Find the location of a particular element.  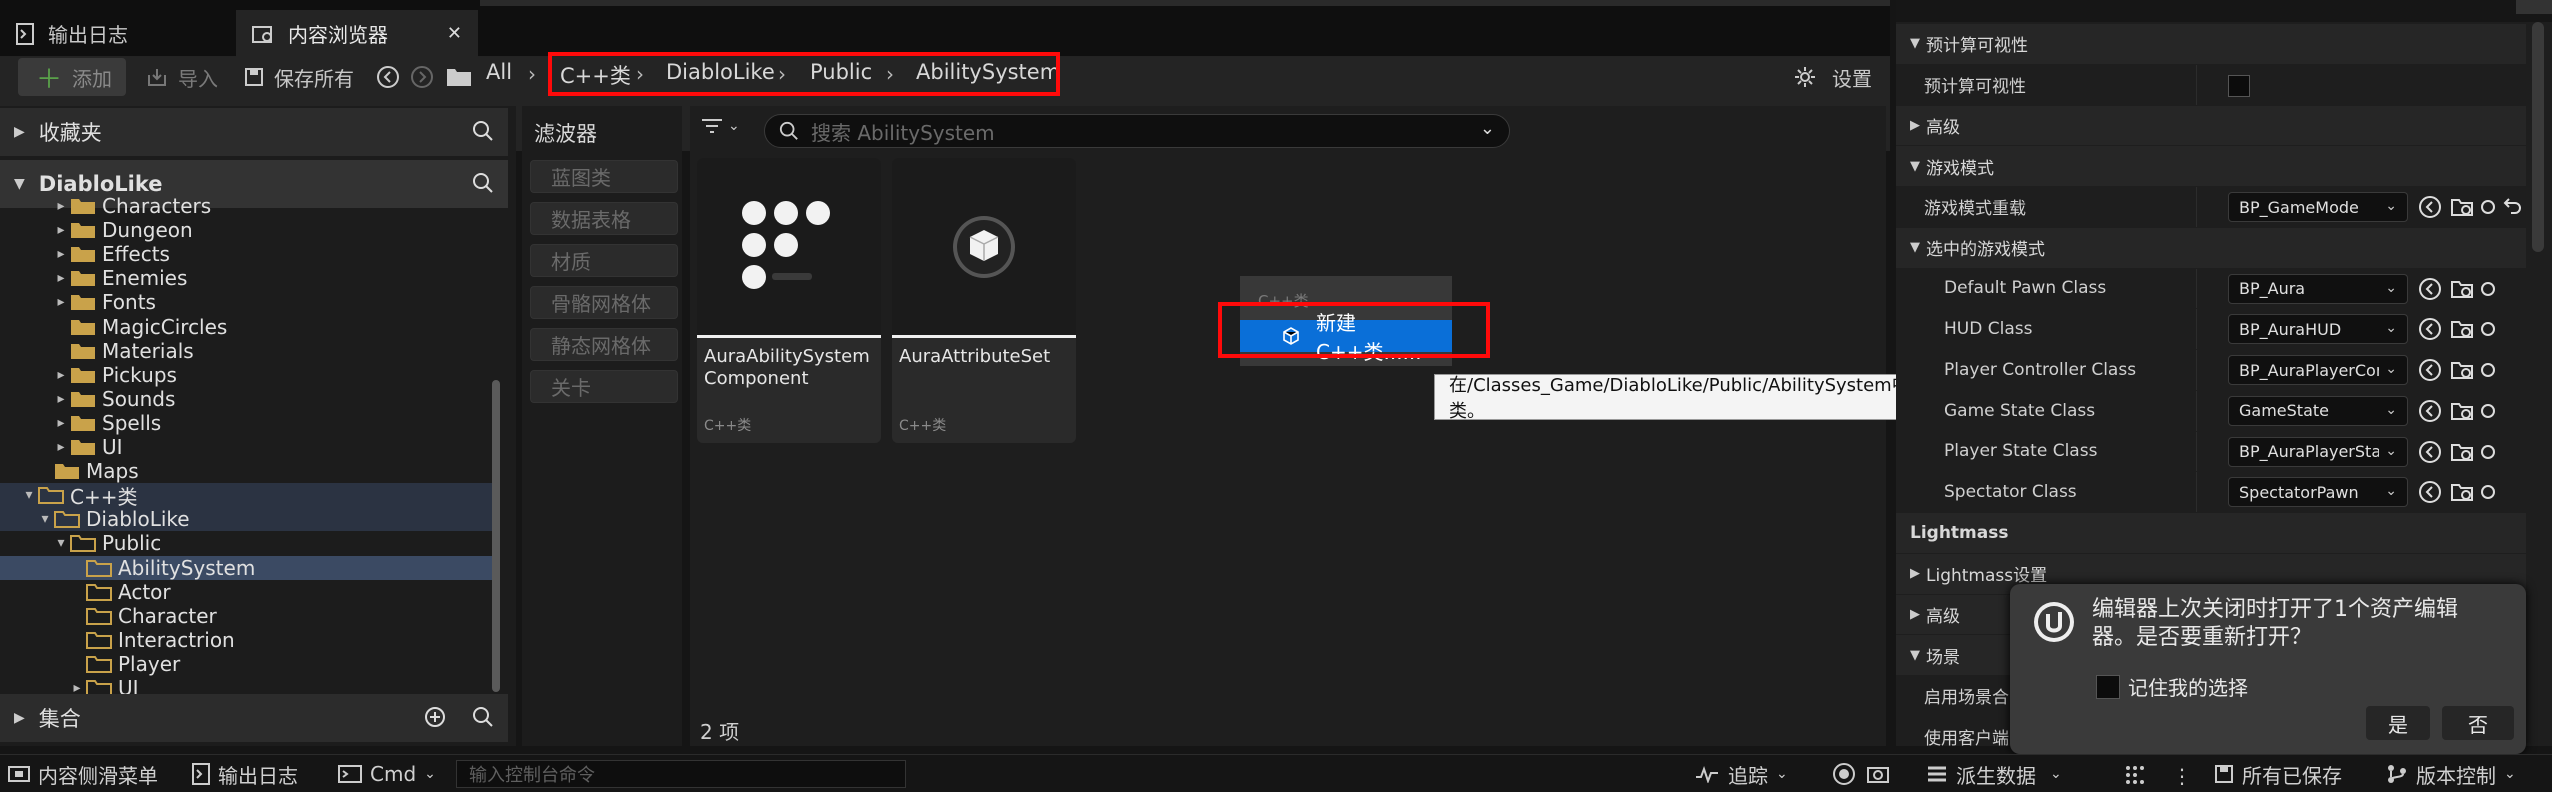

tree-item: ▾ C++类 is located at coordinates (247, 496).